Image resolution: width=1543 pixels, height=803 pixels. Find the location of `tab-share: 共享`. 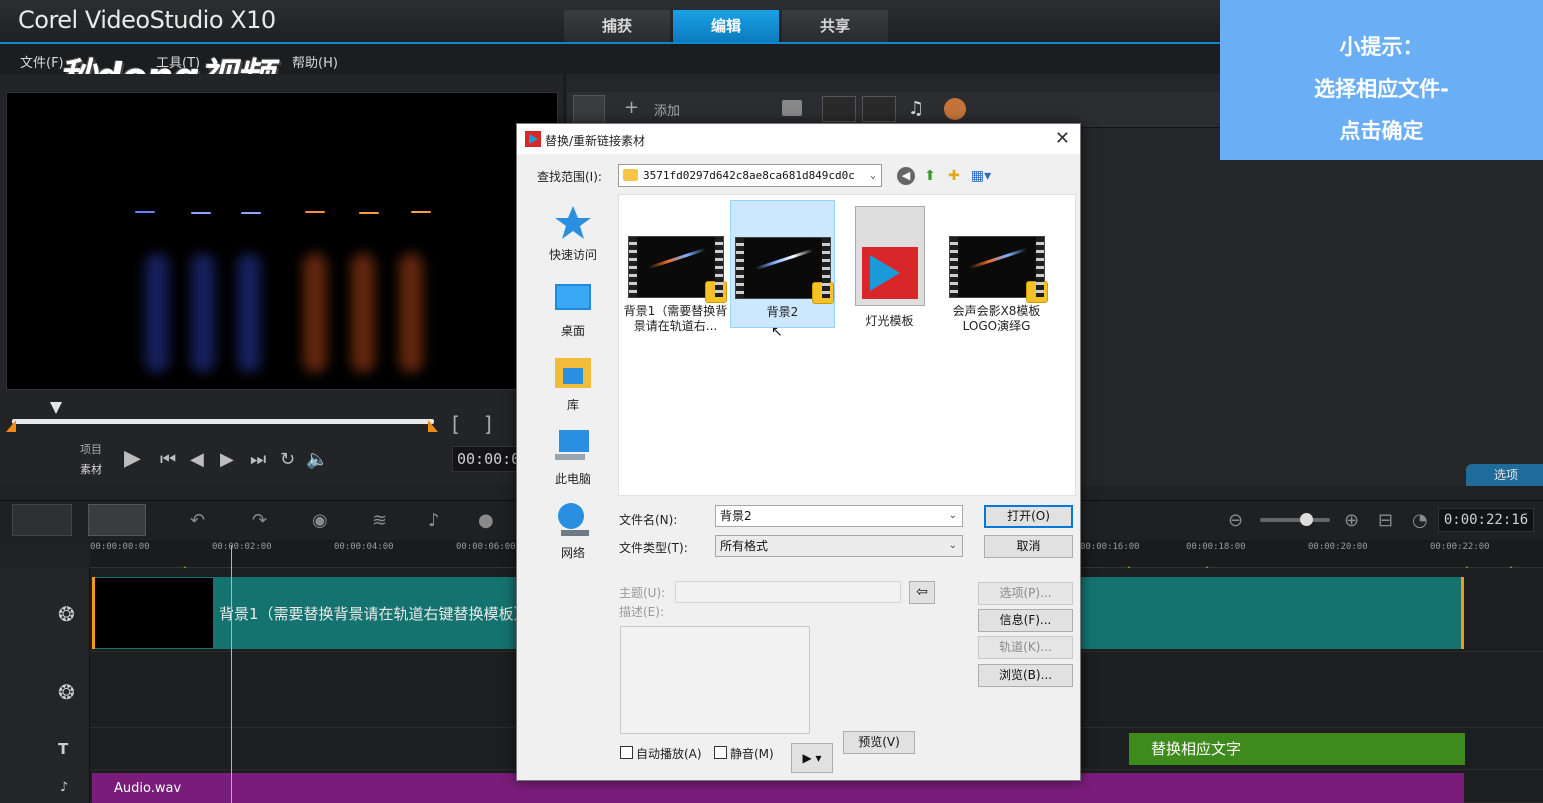

tab-share: 共享 is located at coordinates (835, 26).